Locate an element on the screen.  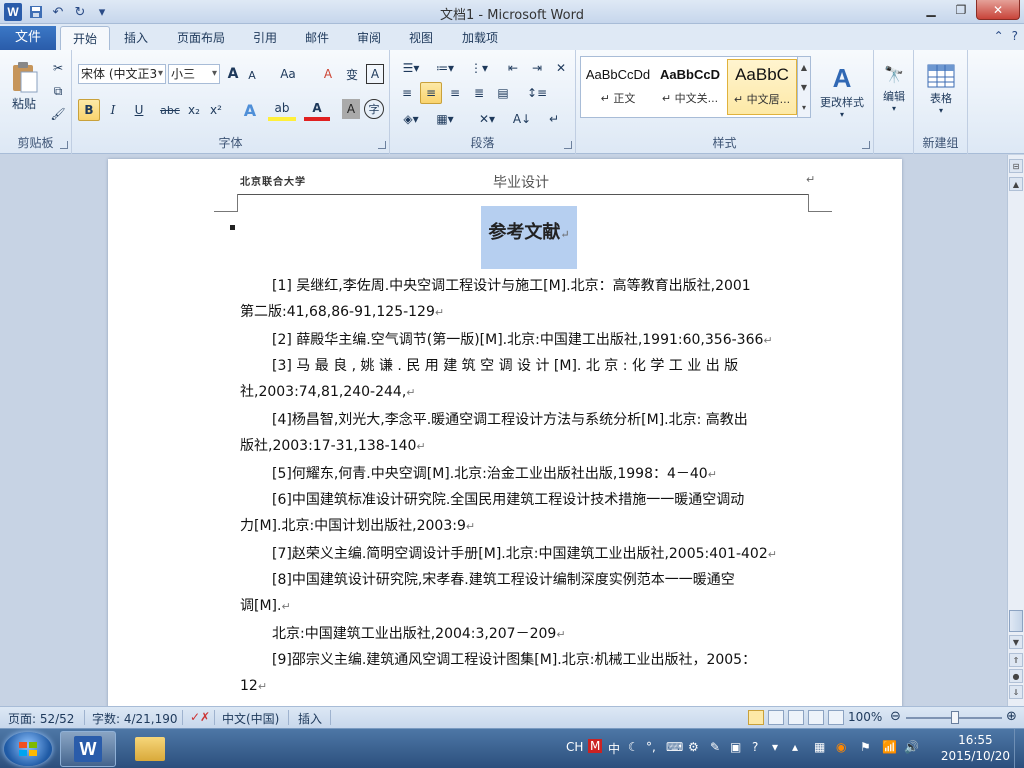
char-shading-icon: A is located at coordinates (351, 109).